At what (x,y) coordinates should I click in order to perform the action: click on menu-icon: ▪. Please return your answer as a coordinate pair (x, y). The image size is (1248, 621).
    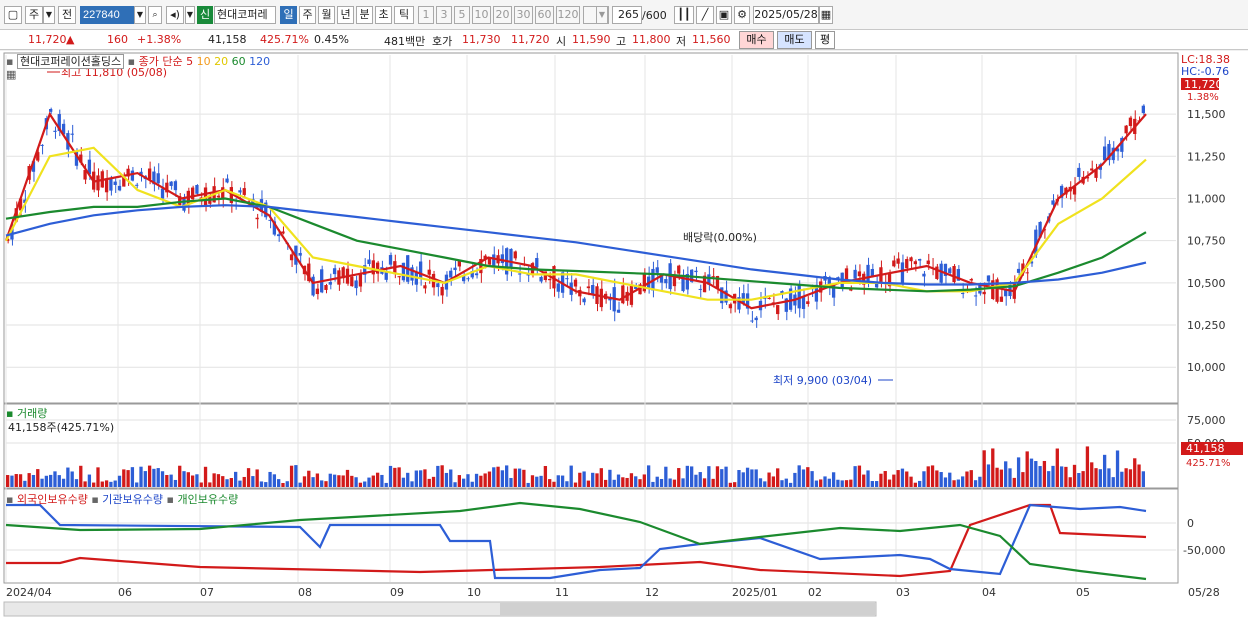
    Looking at the image, I should click on (9, 61).